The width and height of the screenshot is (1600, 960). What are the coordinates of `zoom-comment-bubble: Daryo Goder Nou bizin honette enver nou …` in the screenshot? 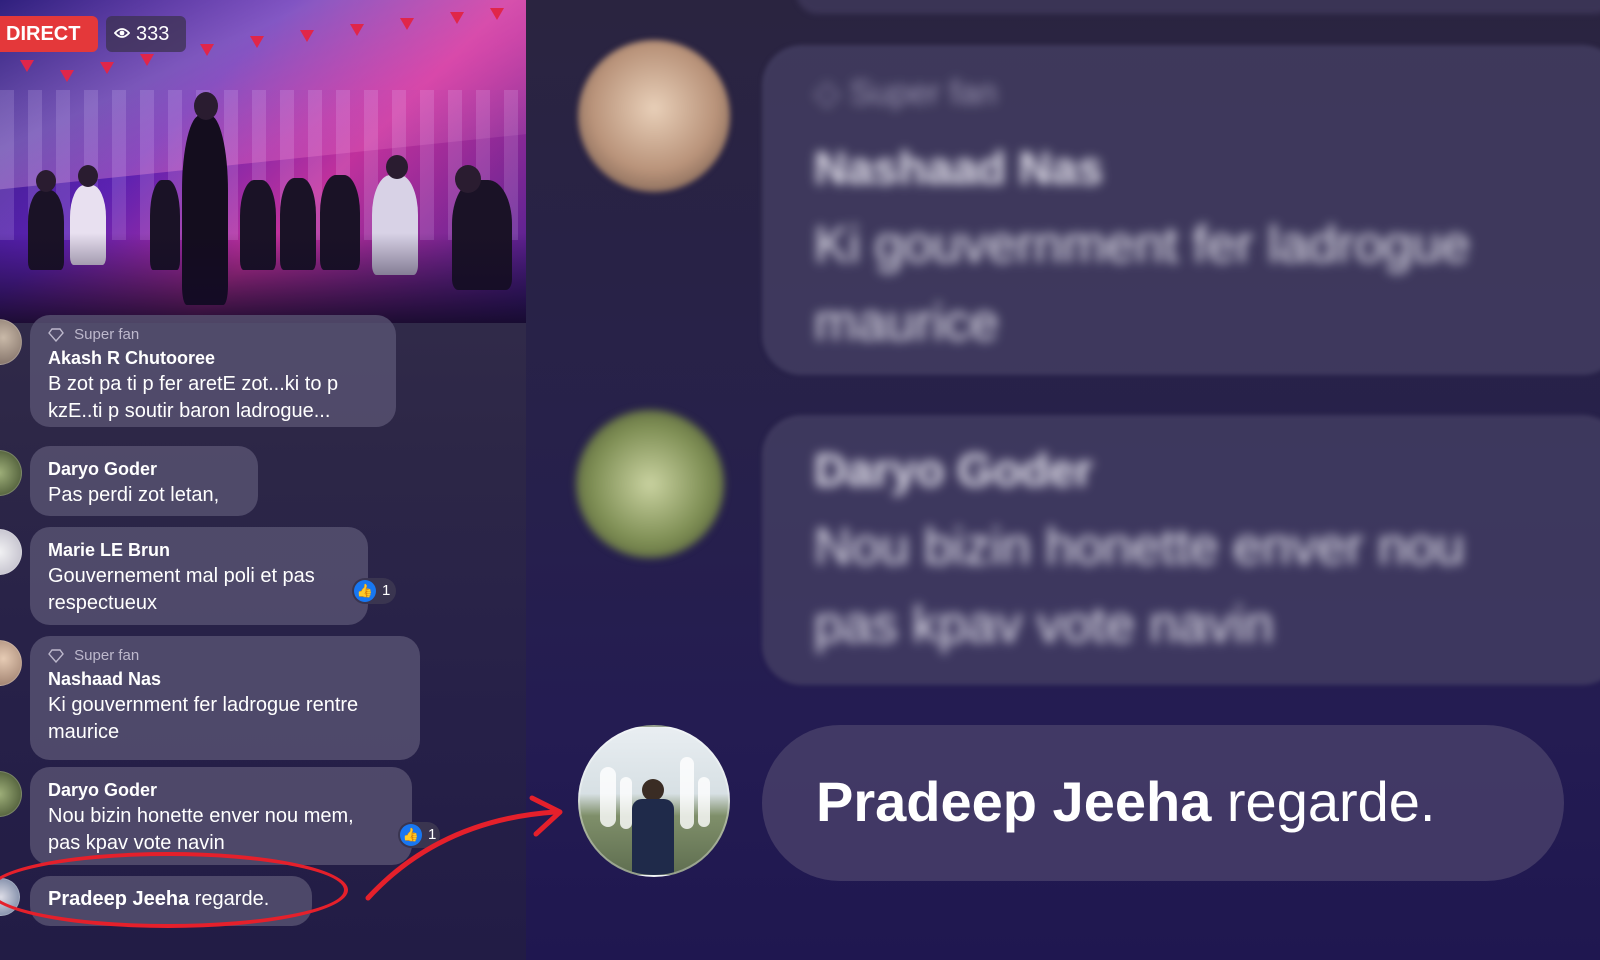 It's located at (1181, 550).